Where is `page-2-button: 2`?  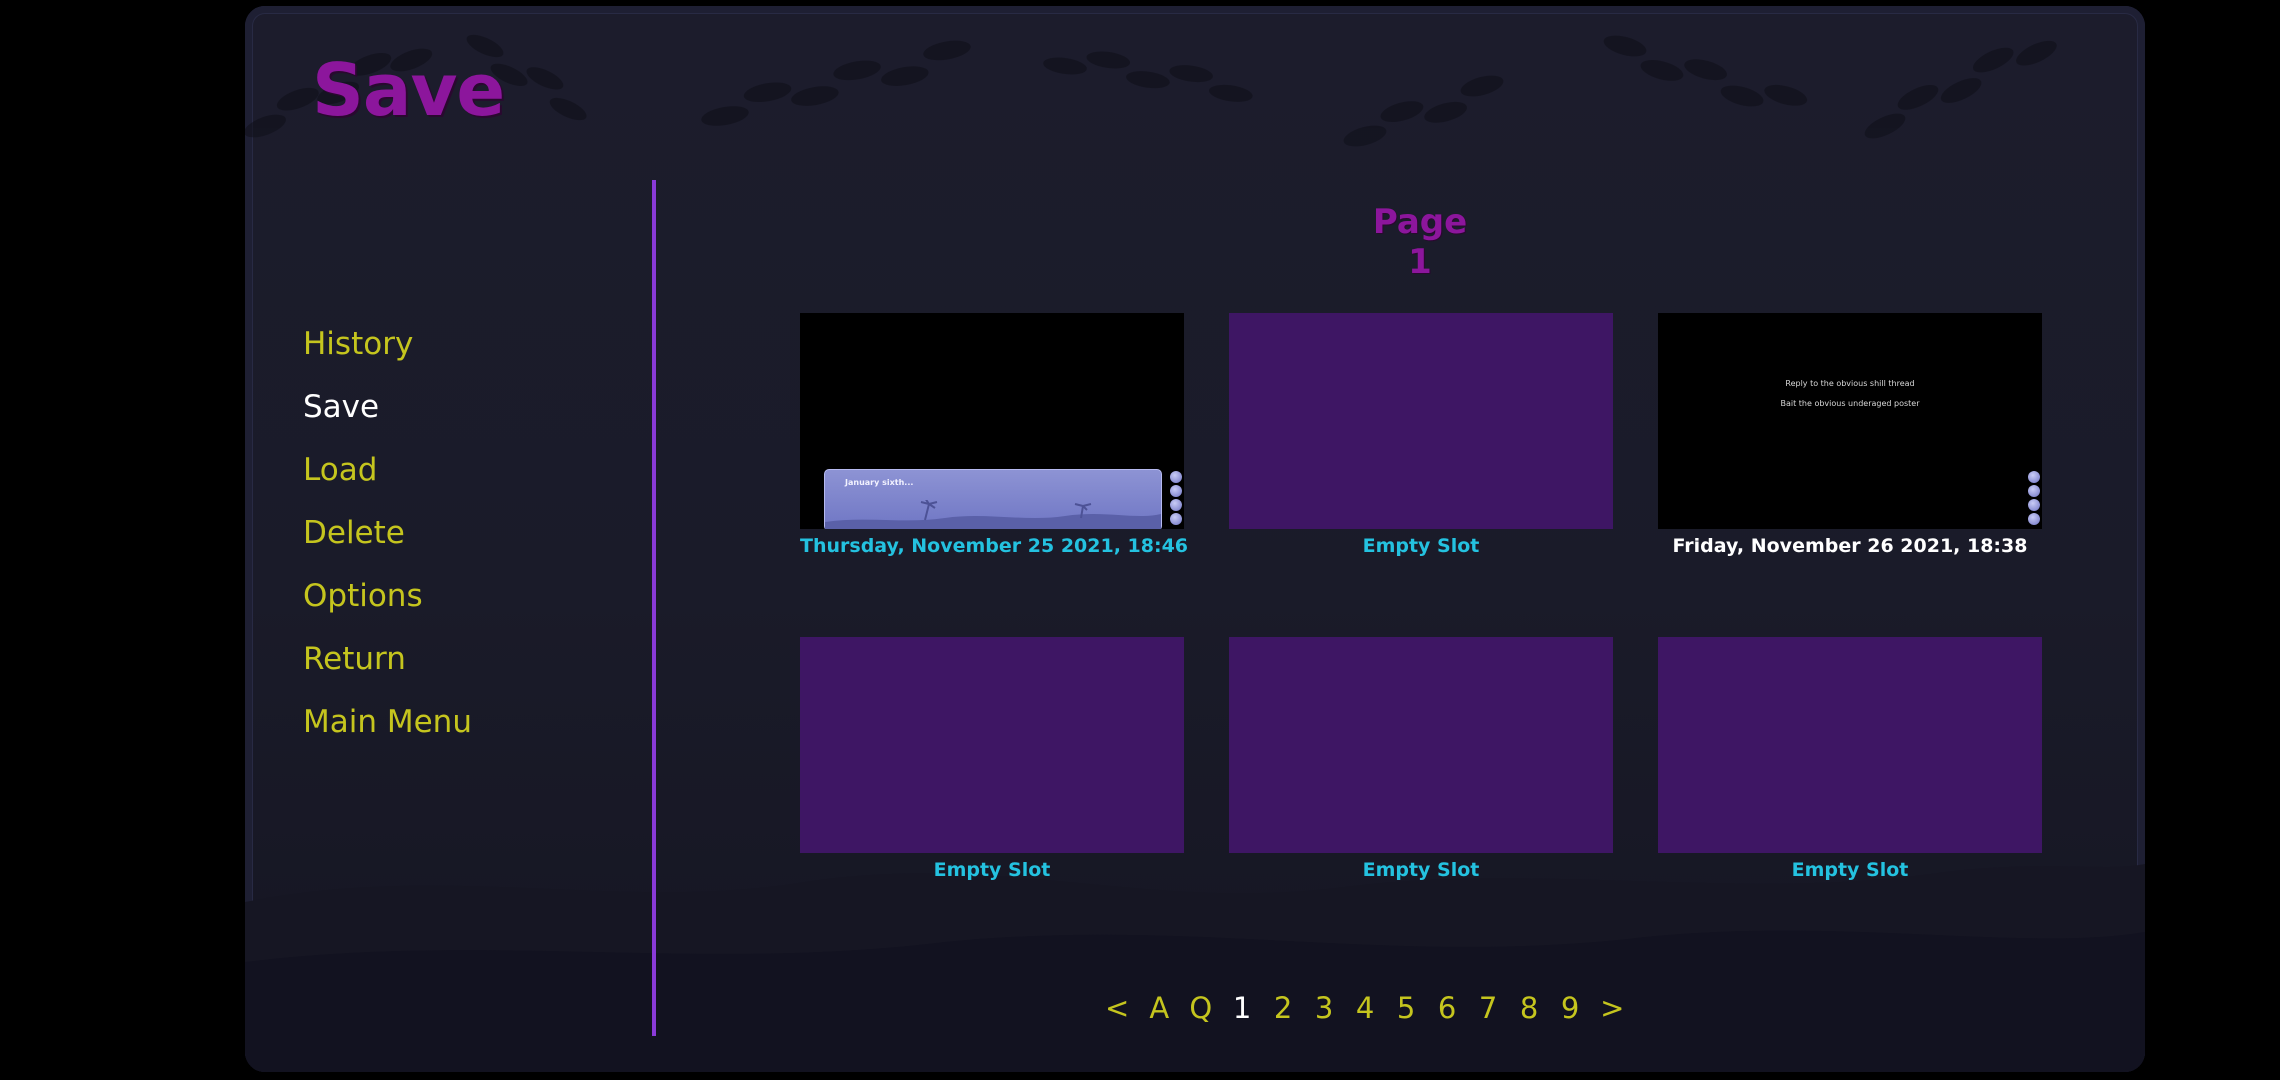 page-2-button: 2 is located at coordinates (1283, 1008).